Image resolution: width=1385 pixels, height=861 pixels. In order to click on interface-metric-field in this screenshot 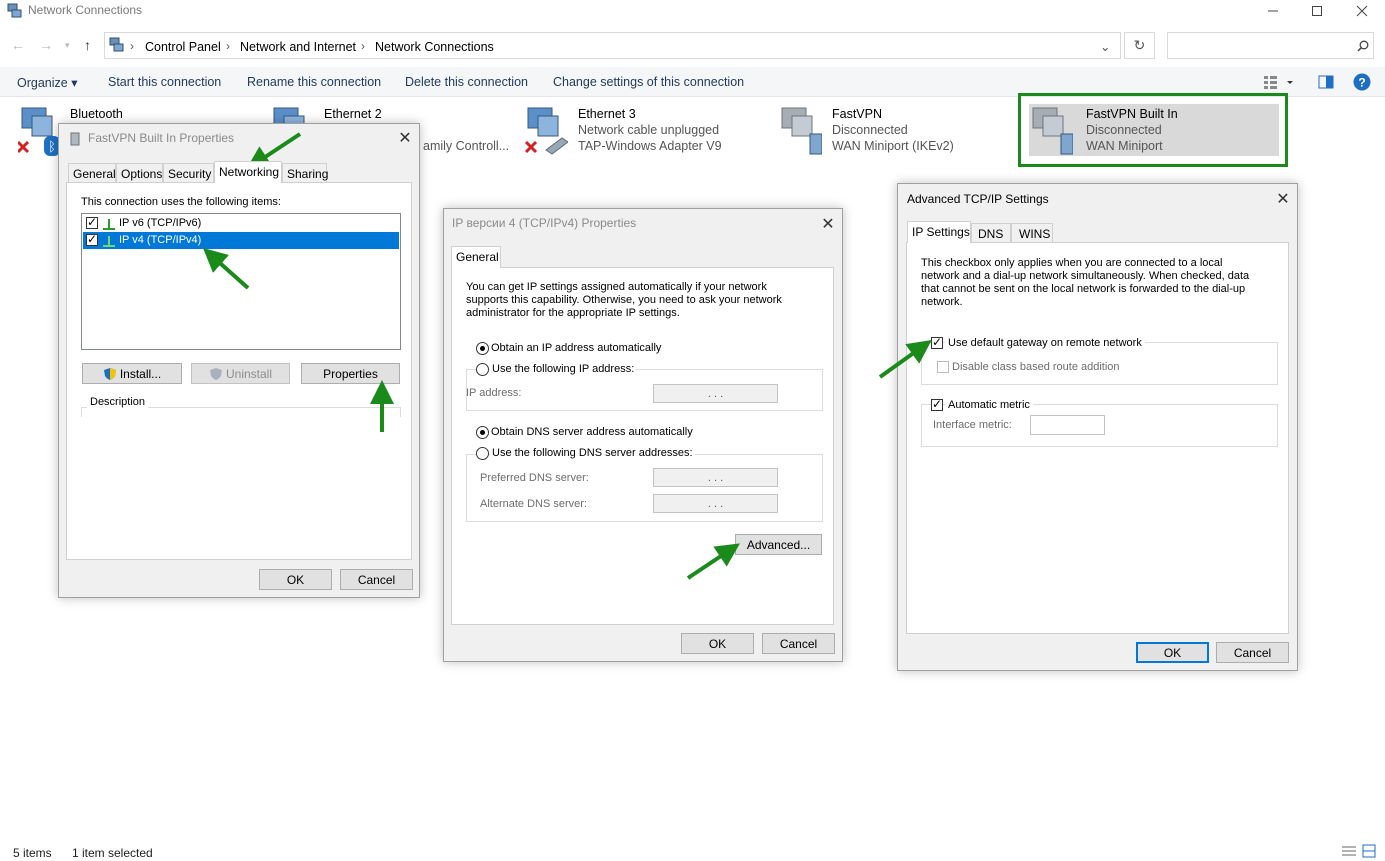, I will do `click(1067, 425)`.